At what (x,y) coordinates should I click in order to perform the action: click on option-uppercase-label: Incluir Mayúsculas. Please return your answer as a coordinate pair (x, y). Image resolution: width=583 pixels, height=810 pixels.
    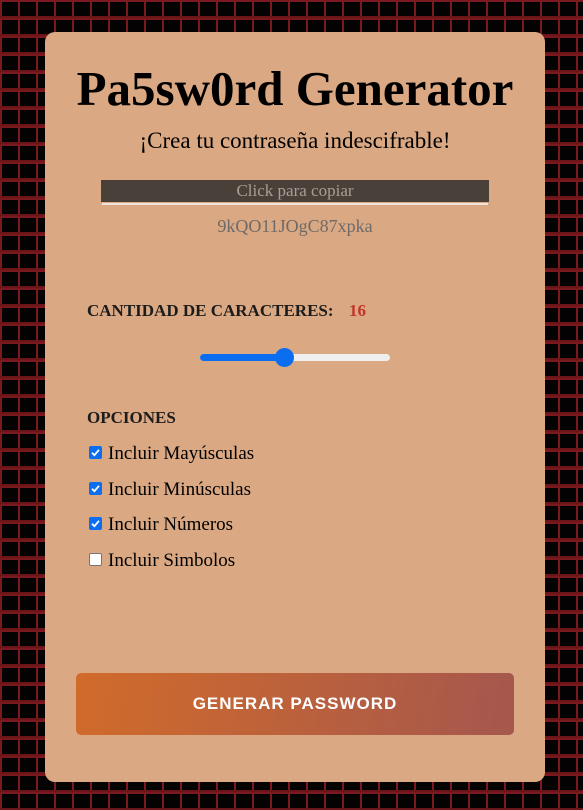
    Looking at the image, I should click on (181, 453).